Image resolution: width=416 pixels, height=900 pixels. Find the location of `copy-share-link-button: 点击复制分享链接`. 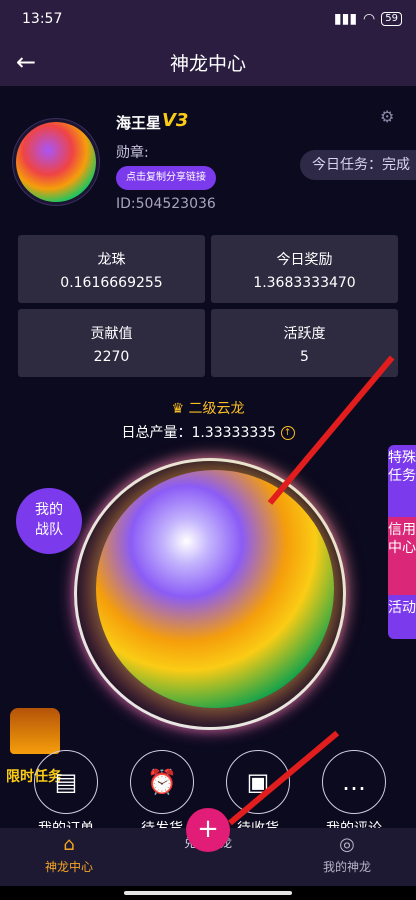

copy-share-link-button: 点击复制分享链接 is located at coordinates (166, 178).